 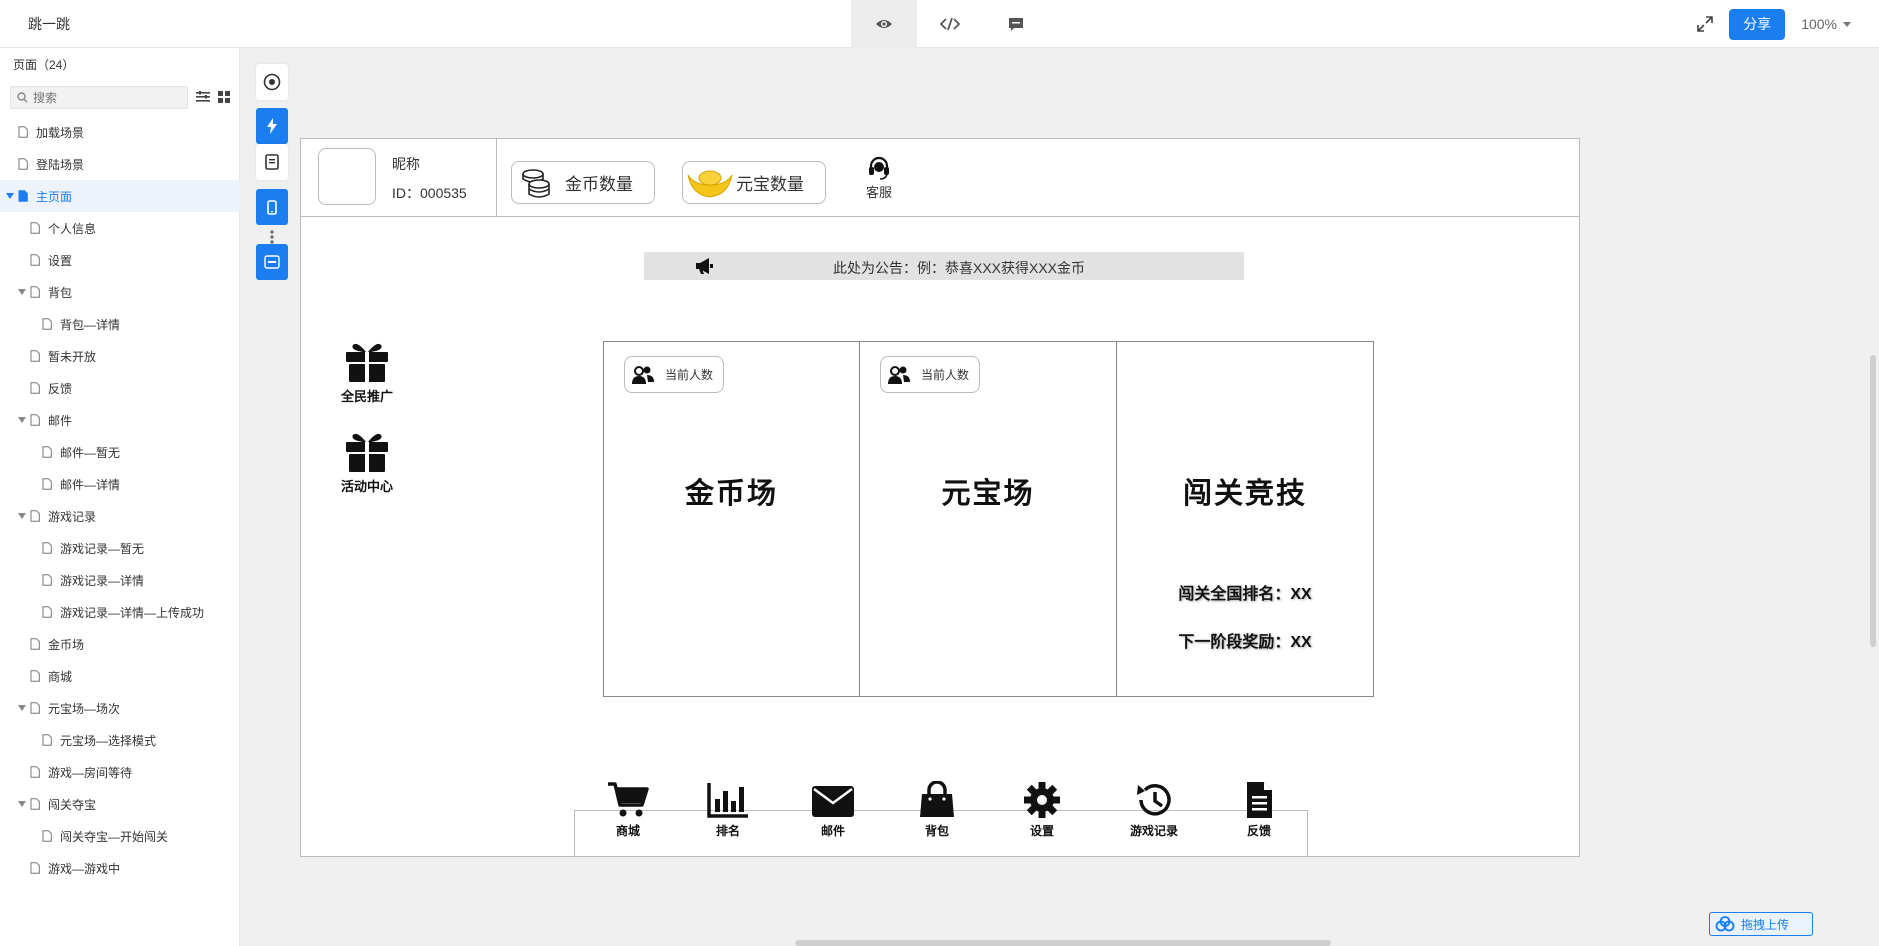 I want to click on sidebar-item: 元宝场—场次, so click(x=120, y=708).